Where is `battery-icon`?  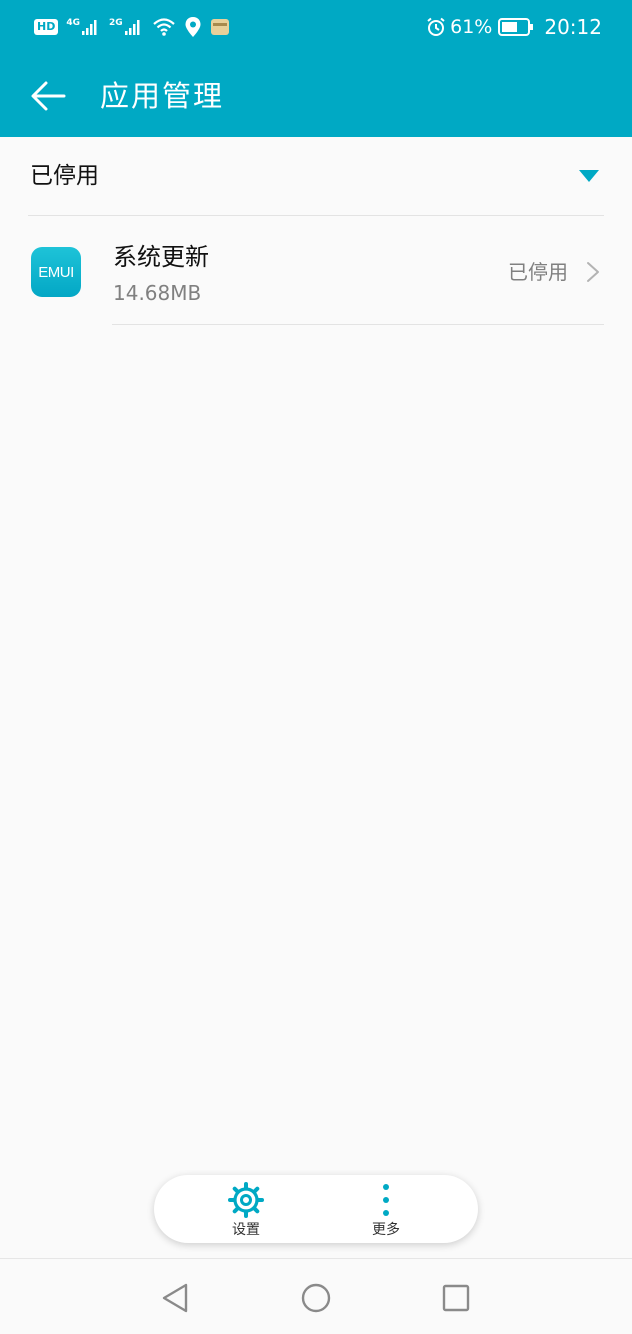 battery-icon is located at coordinates (516, 27).